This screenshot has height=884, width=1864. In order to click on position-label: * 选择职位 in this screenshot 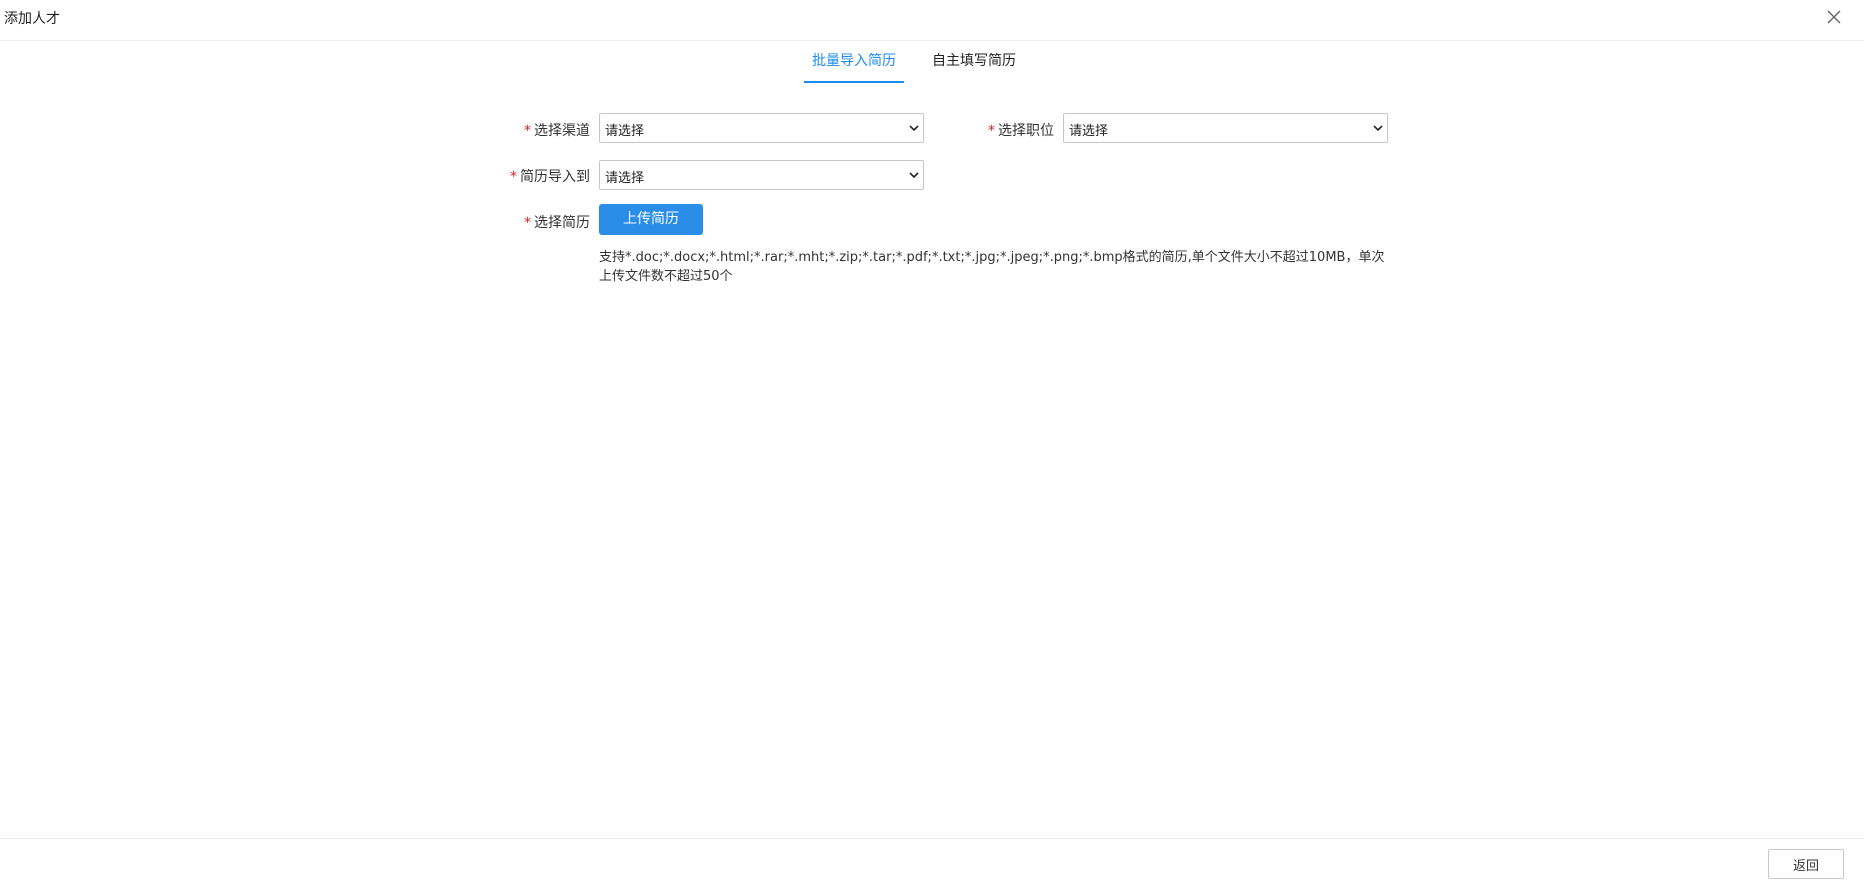, I will do `click(1021, 130)`.